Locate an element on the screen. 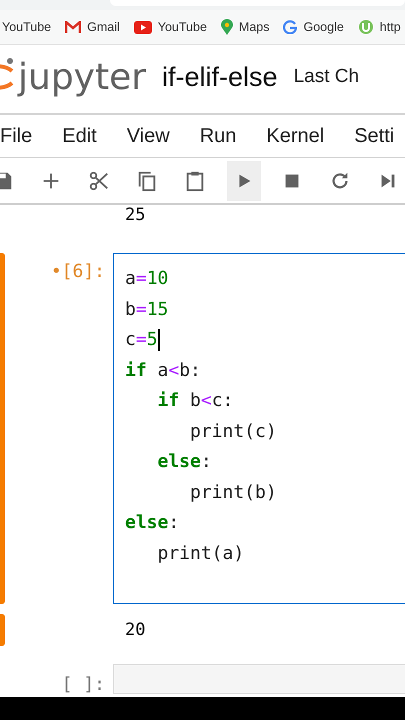 The height and width of the screenshot is (720, 405). code-line: if a<b: is located at coordinates (163, 370).